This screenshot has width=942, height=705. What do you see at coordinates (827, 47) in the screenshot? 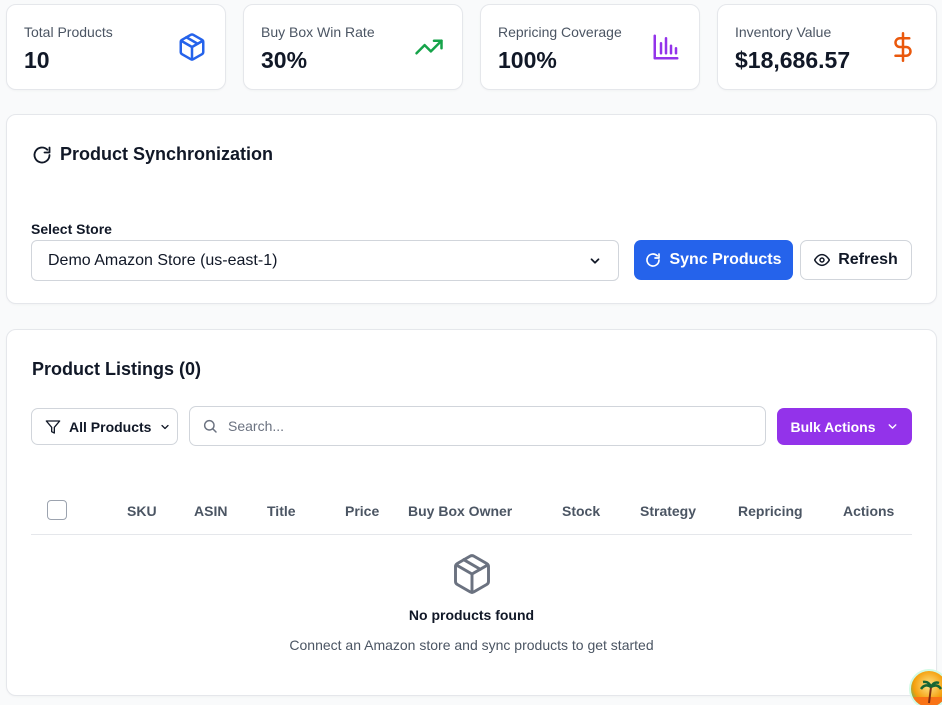
I see `stat-card-inventory: Inventory Value $18,686.57` at bounding box center [827, 47].